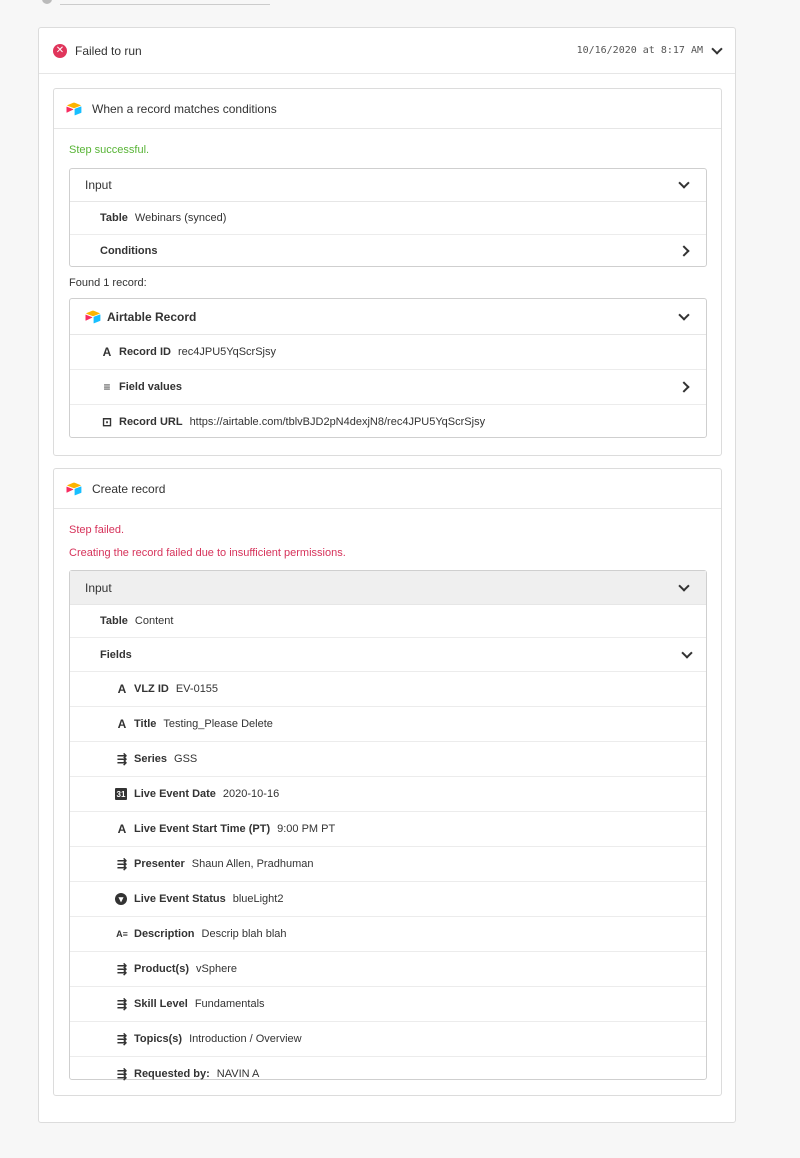 This screenshot has height=1158, width=800. Describe the element at coordinates (122, 934) in the screenshot. I see `long-text-icon: A≡` at that location.